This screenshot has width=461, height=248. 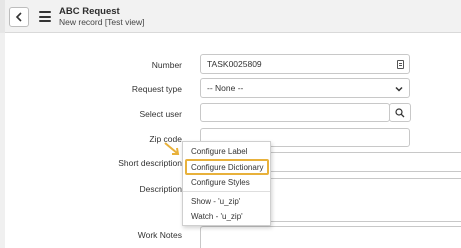 I want to click on menu-item-show-u-zip: Show - 'u_zip', so click(x=215, y=201).